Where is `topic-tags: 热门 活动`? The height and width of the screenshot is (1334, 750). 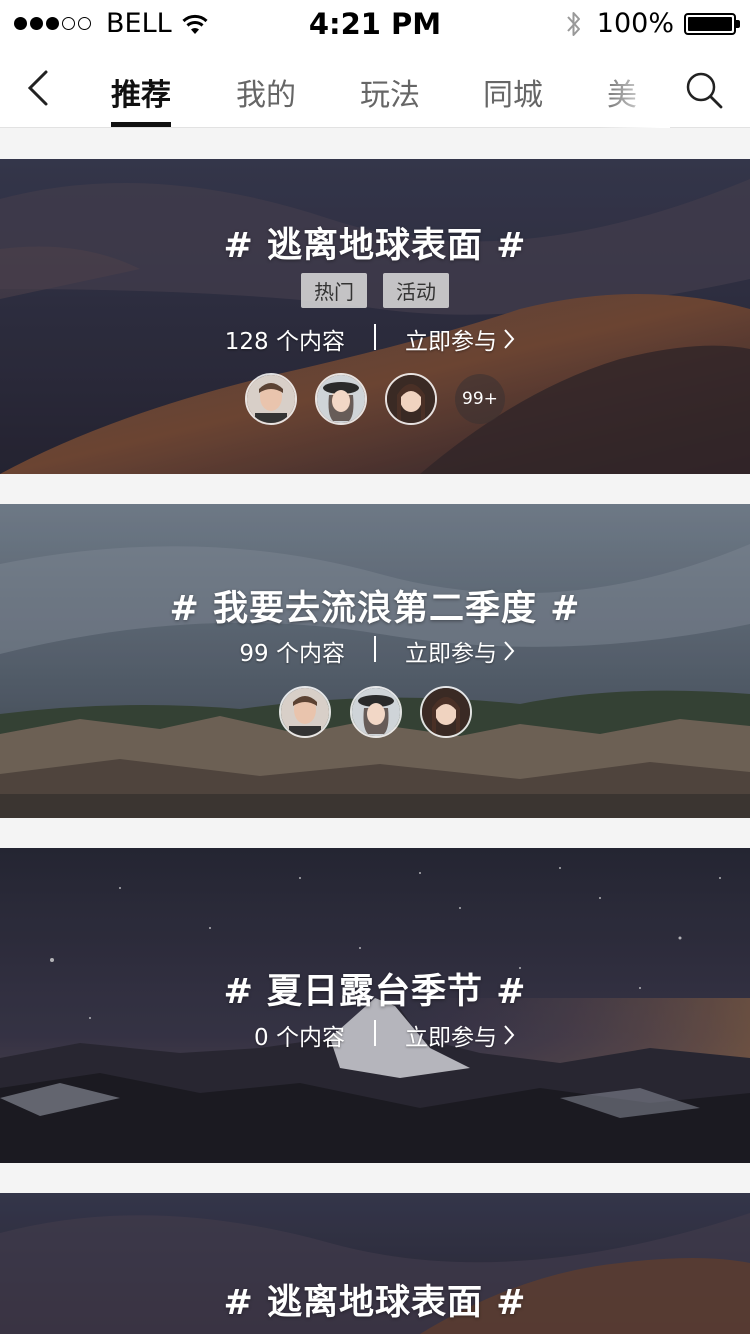
topic-tags: 热门 活动 is located at coordinates (375, 290).